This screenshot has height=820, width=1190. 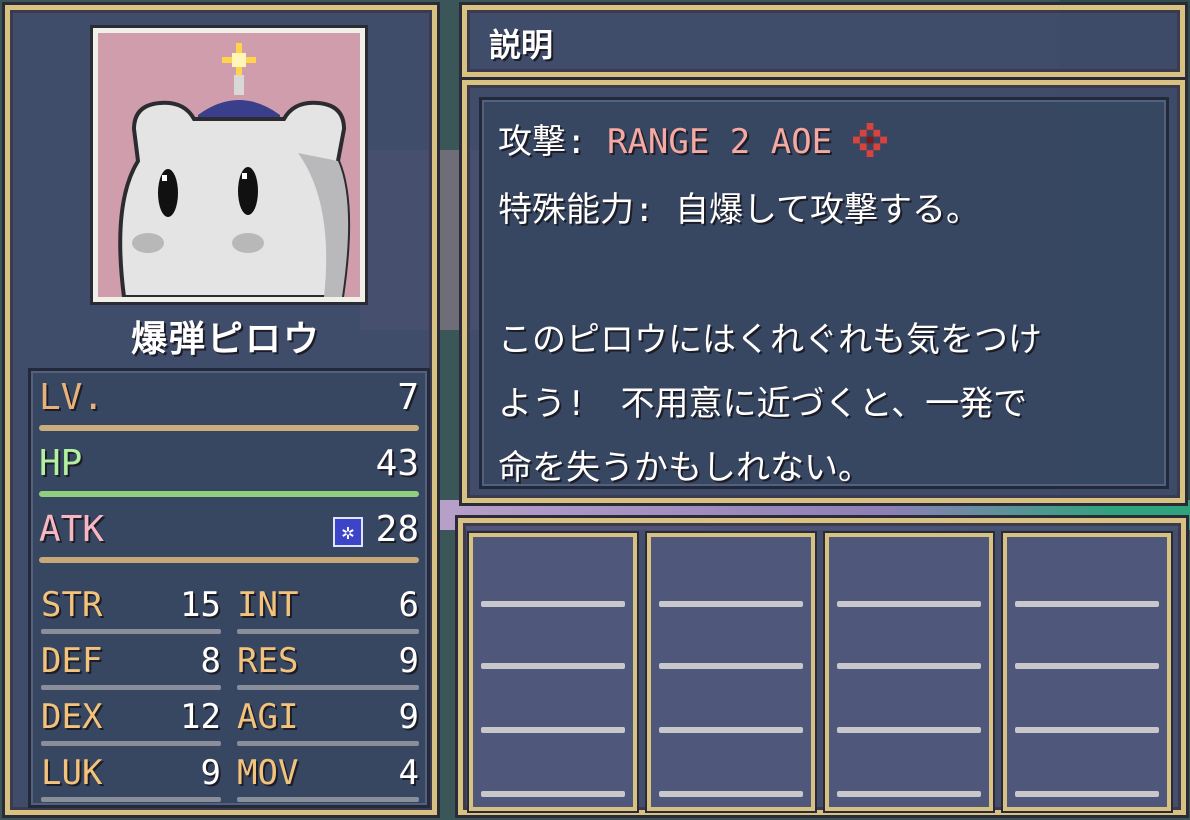 I want to click on stat-mov-label: MOV, so click(x=268, y=773).